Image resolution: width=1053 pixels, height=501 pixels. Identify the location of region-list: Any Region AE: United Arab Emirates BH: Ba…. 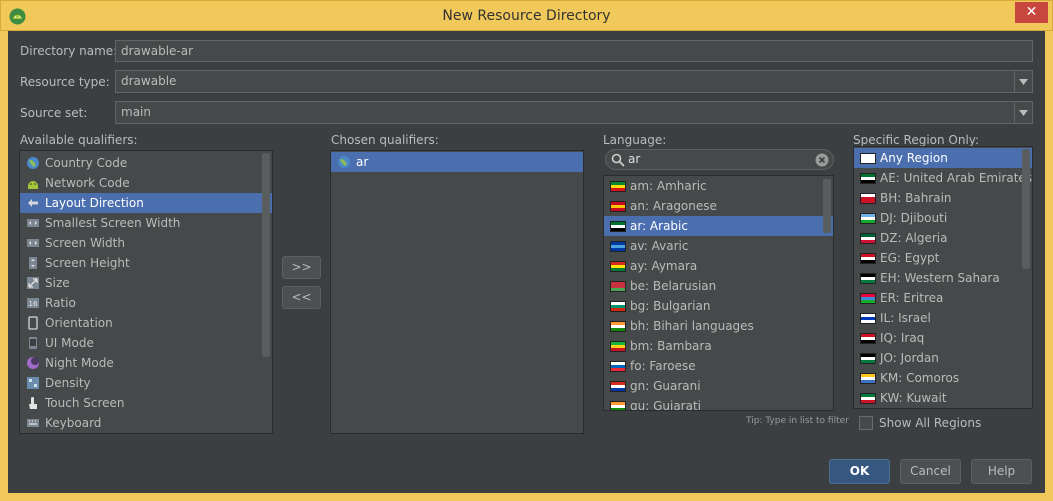
(943, 277).